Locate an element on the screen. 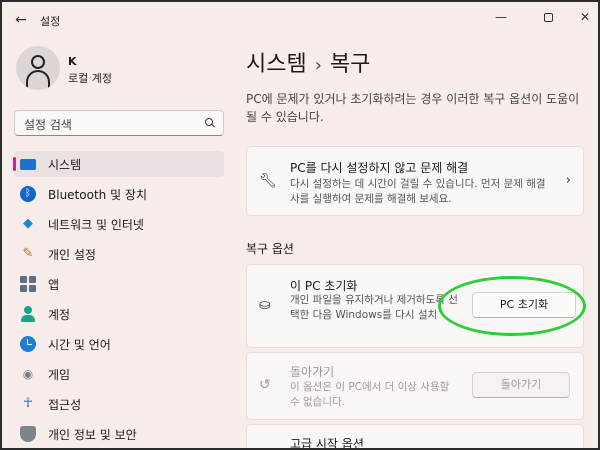  avatar-head-icon is located at coordinates (38, 62).